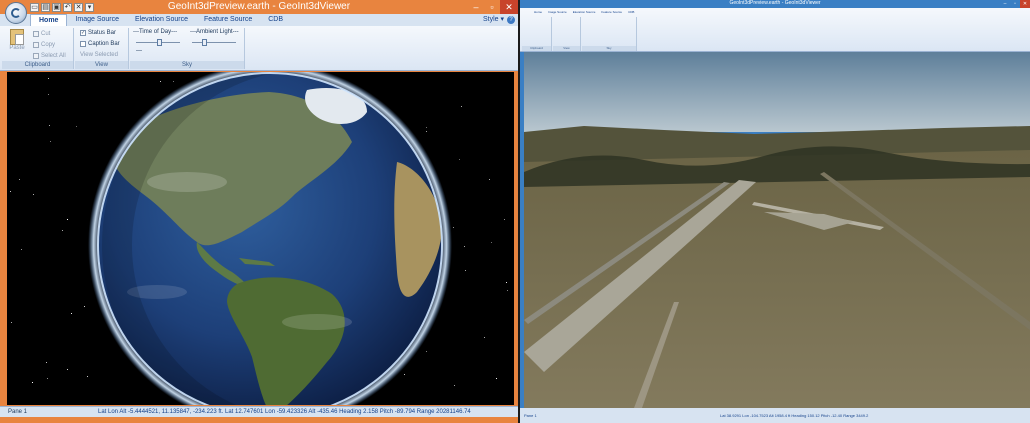  What do you see at coordinates (102, 33) in the screenshot?
I see `status-bar-label: Status Bar` at bounding box center [102, 33].